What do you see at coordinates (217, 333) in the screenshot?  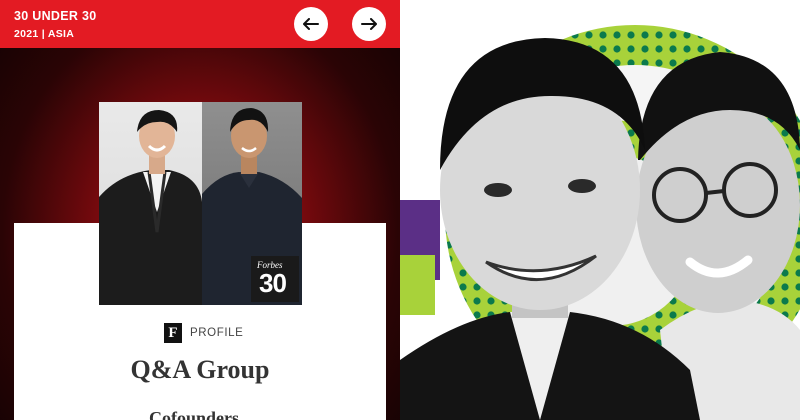 I see `profile-label: PROFILE` at bounding box center [217, 333].